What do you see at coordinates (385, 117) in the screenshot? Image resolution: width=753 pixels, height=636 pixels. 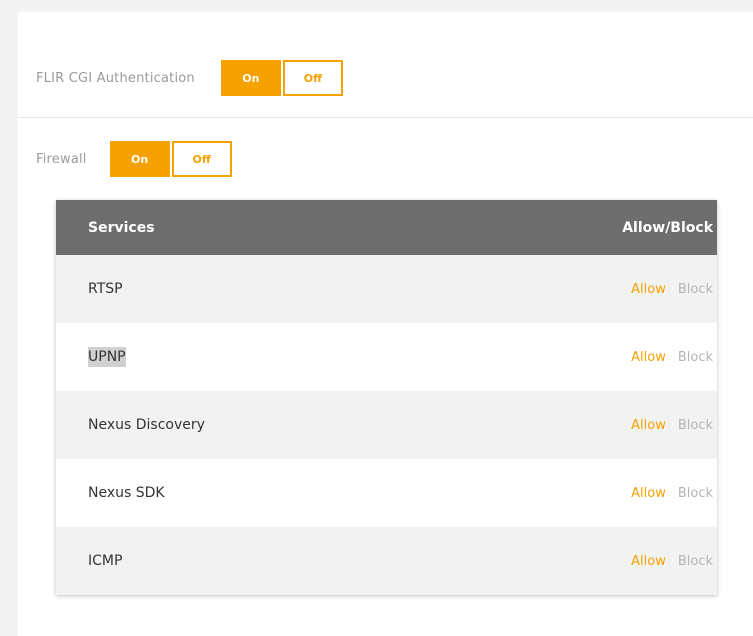 I see `section-divider` at bounding box center [385, 117].